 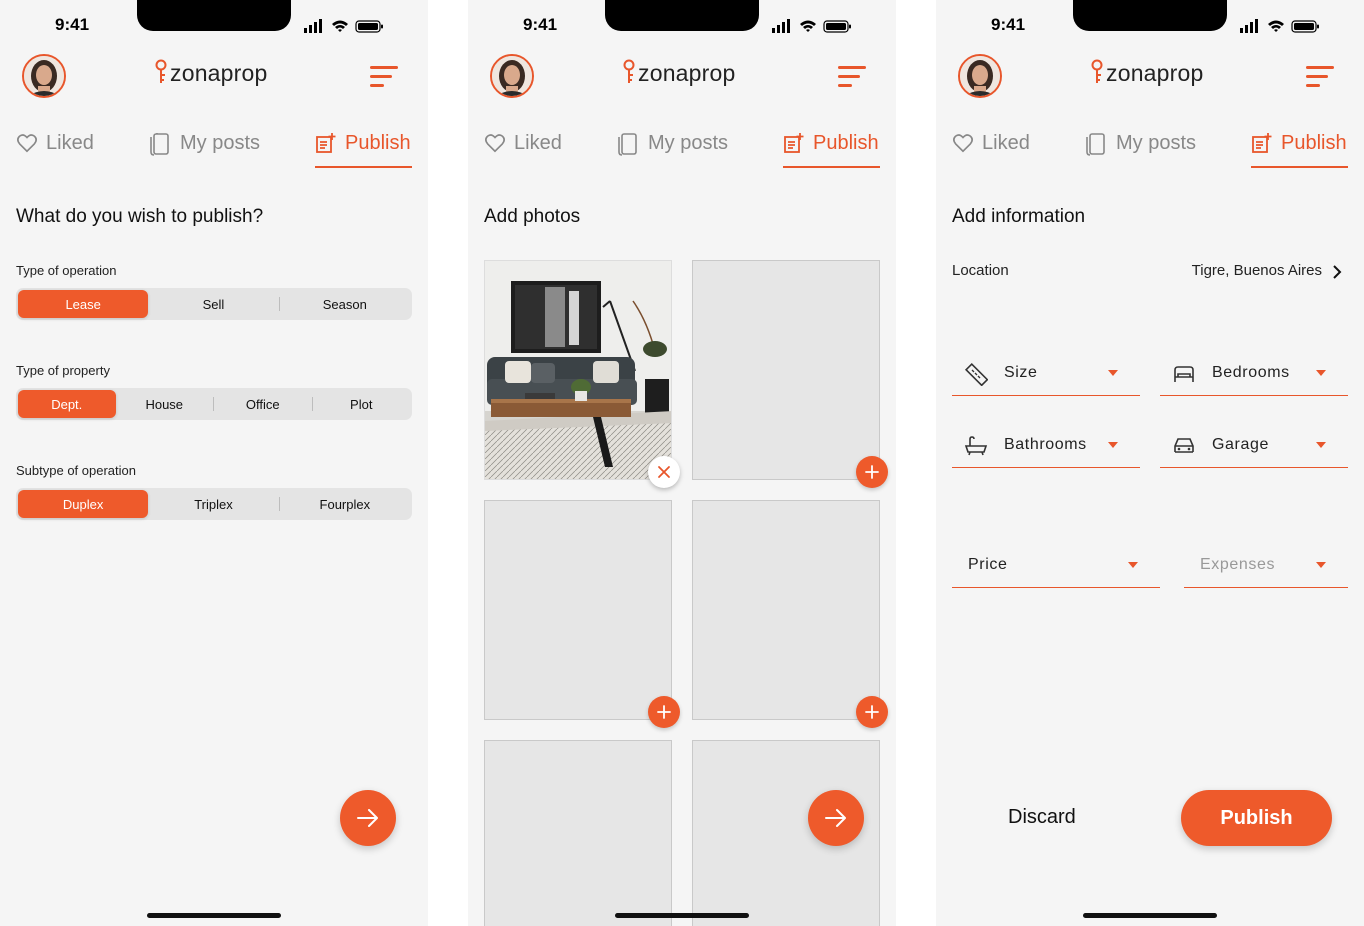 I want to click on operation-segmented-control: Lease Sell Season, so click(x=214, y=304).